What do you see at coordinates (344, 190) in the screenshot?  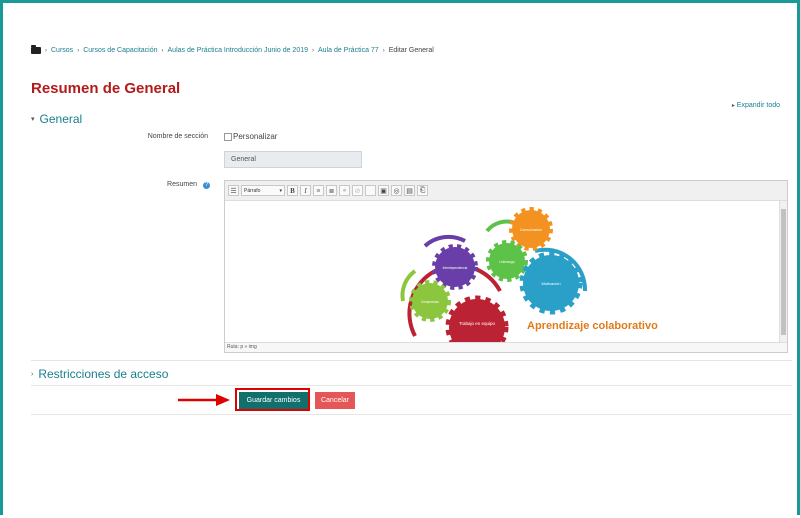 I see `link-icon: ⚭` at bounding box center [344, 190].